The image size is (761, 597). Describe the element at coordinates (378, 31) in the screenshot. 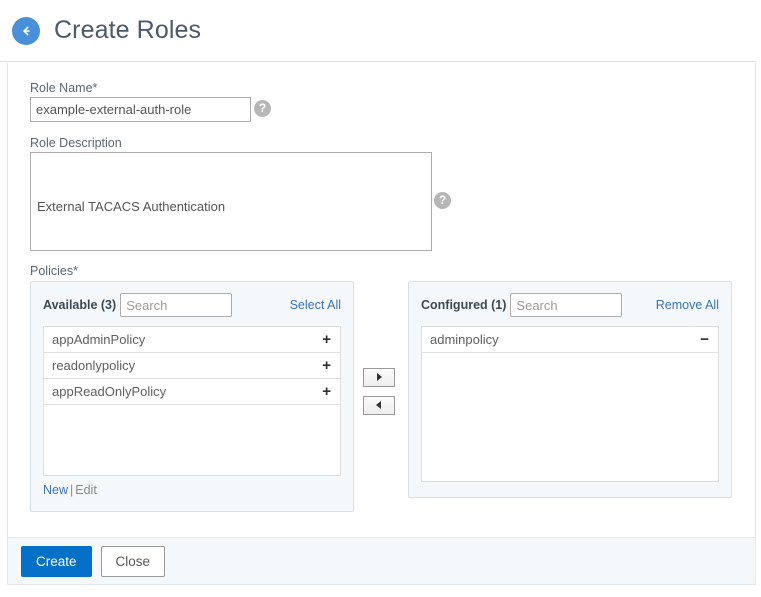

I see `page-header: Create Roles` at that location.